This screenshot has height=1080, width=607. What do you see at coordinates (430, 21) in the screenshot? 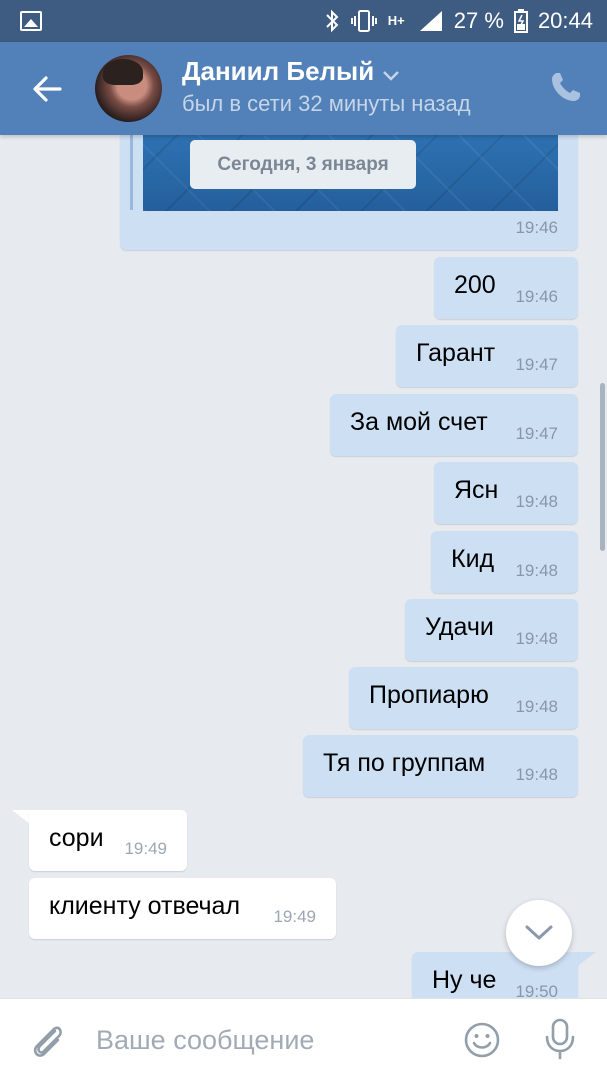
I see `signal-icon` at bounding box center [430, 21].